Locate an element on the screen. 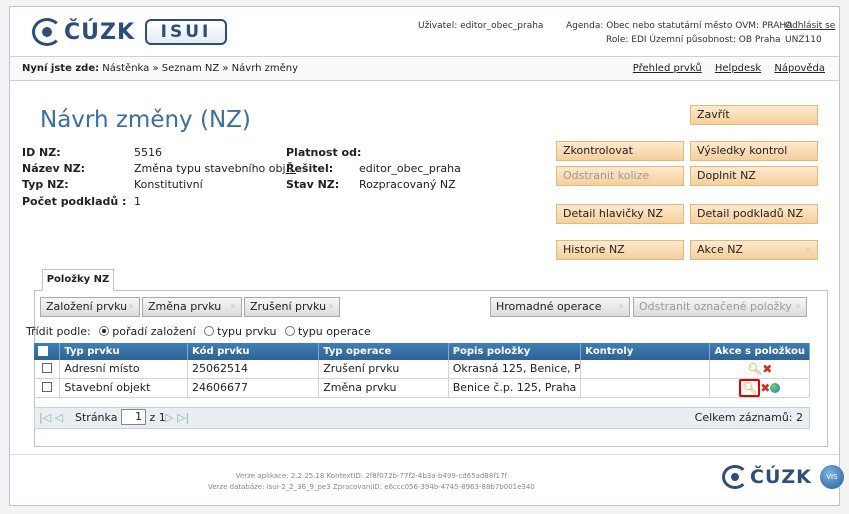 The height and width of the screenshot is (514, 849). validity-label: Platnost od: is located at coordinates (324, 152).